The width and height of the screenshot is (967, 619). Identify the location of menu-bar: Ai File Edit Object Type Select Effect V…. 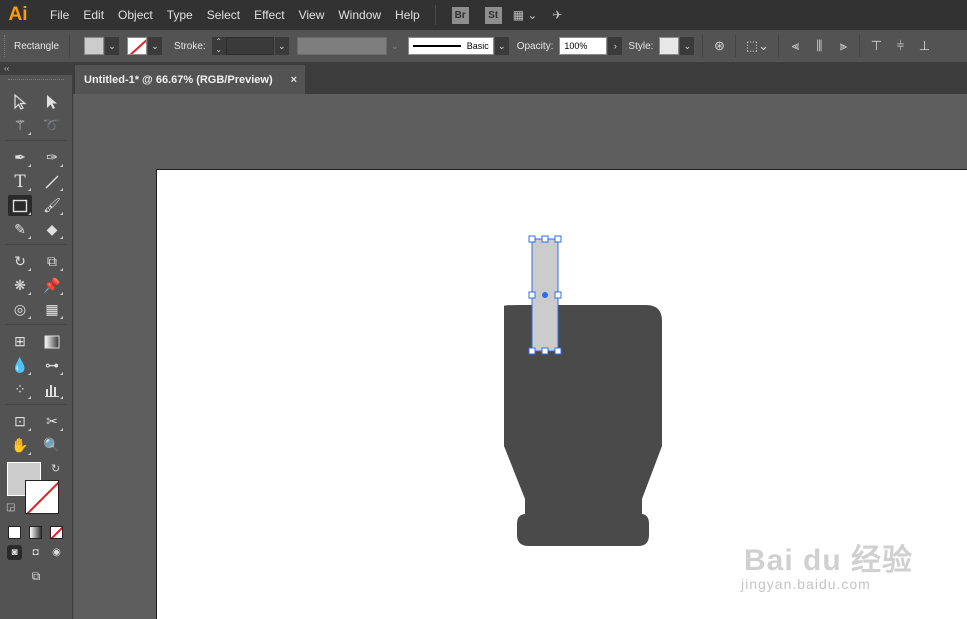
(483, 15).